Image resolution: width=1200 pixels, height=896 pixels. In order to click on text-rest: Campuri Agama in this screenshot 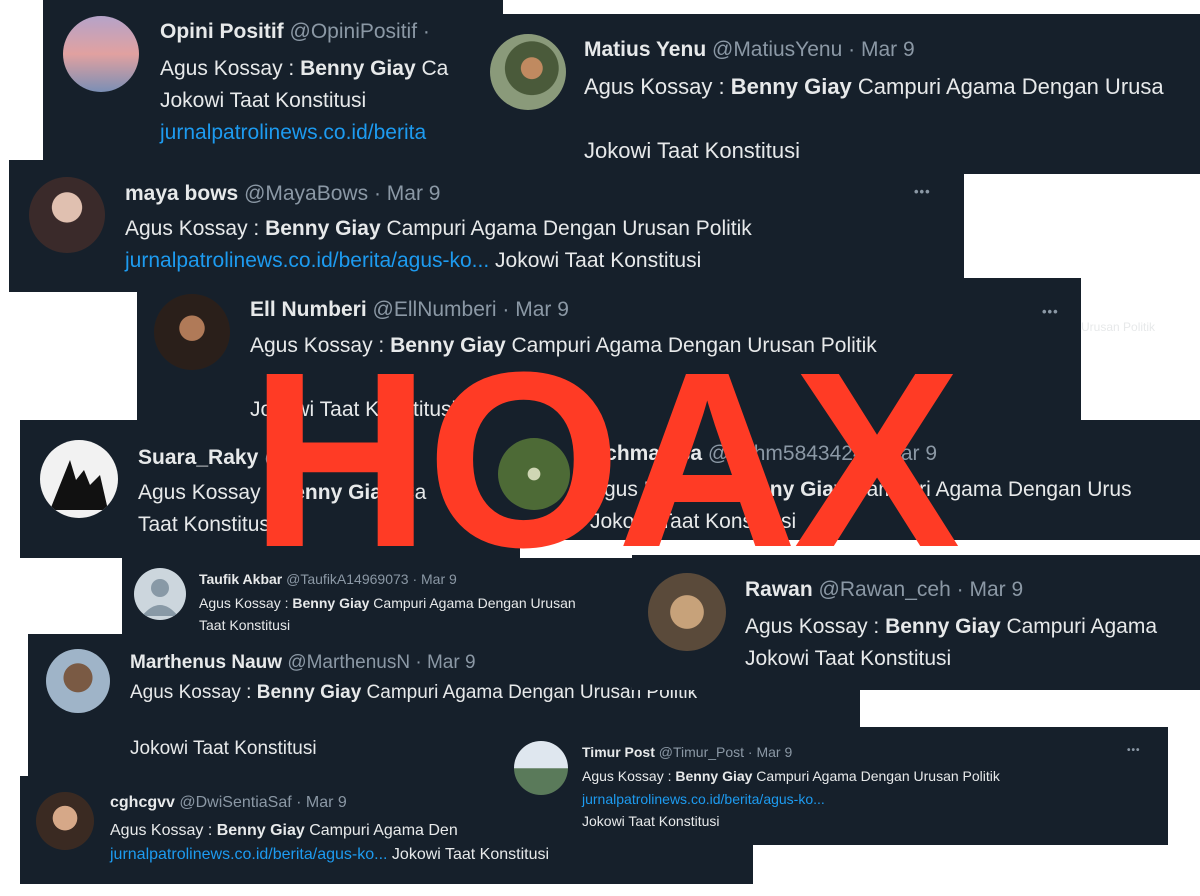, I will do `click(1079, 626)`.